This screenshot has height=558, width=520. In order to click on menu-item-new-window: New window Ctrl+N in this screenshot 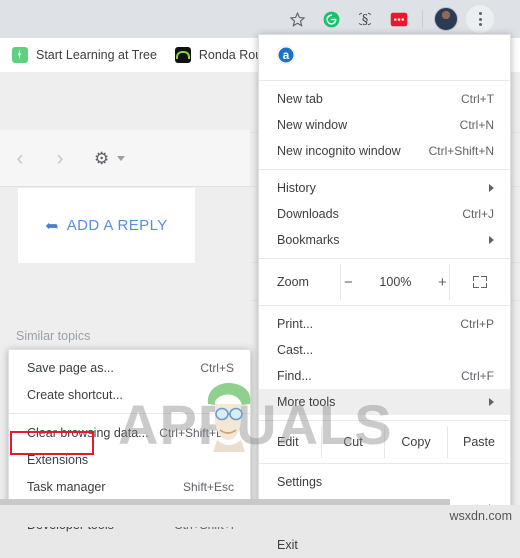, I will do `click(384, 125)`.